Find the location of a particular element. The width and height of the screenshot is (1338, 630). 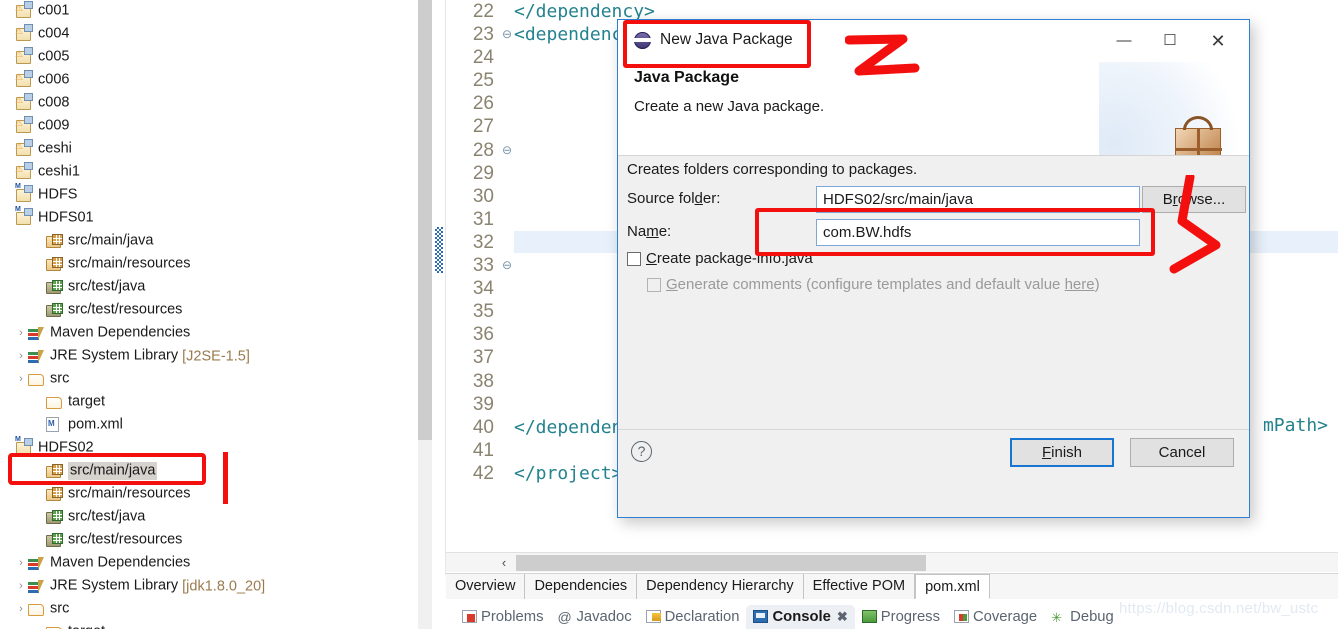

view-tab-progress: Progress is located at coordinates (901, 617).